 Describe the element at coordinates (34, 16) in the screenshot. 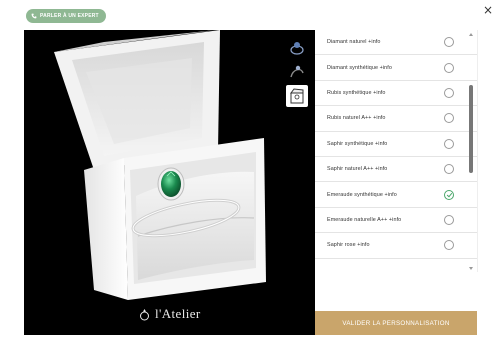

I see `phone-icon` at that location.